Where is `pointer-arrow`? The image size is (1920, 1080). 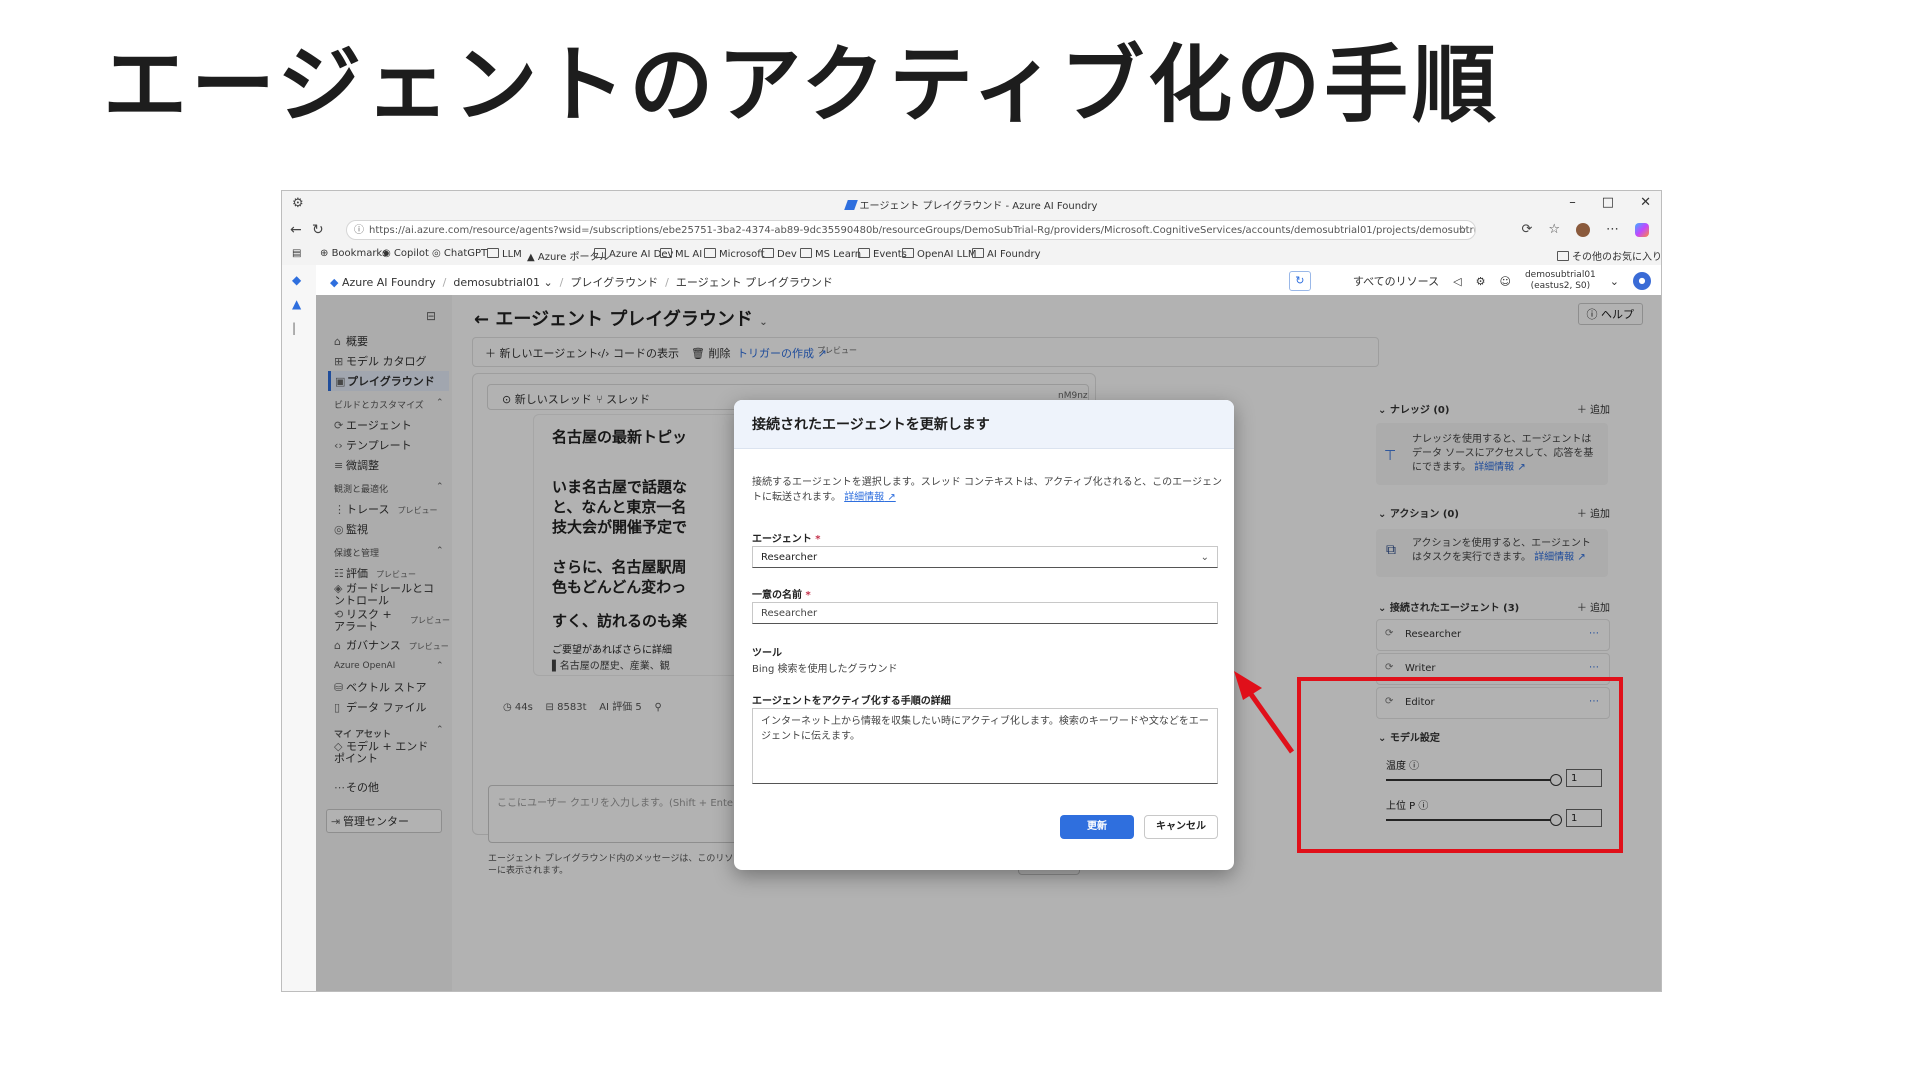
pointer-arrow is located at coordinates (1264, 712).